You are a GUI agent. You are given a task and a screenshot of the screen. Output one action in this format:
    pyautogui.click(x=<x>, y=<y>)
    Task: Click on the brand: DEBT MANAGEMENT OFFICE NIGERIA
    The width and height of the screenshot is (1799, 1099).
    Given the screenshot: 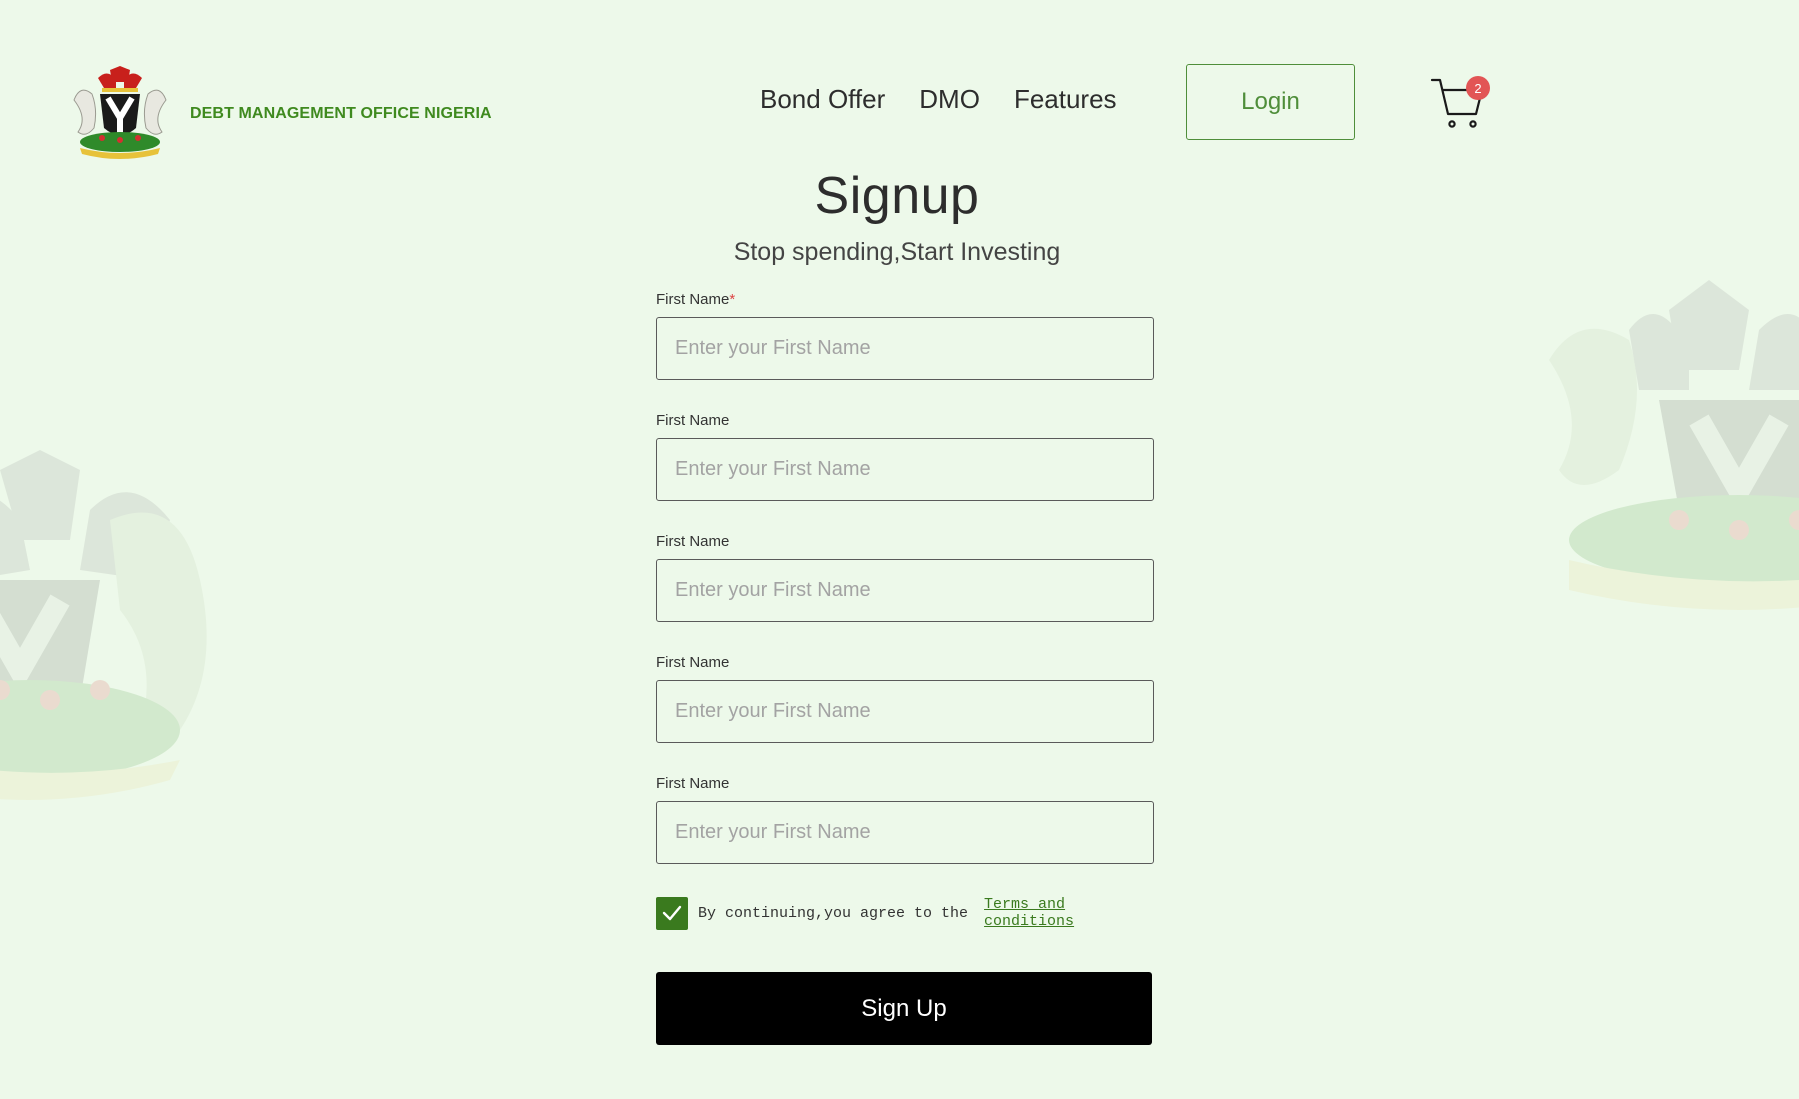 What is the action you would take?
    pyautogui.click(x=279, y=114)
    